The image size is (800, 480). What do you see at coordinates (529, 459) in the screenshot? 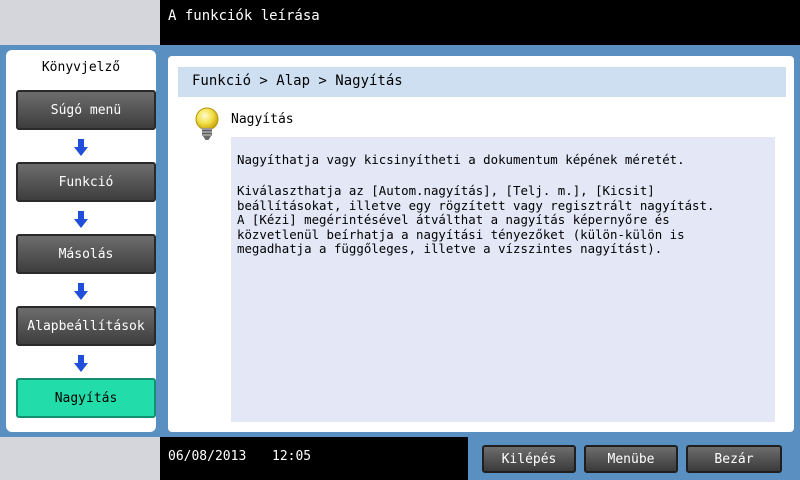
I see `exit-button: Kilépés` at bounding box center [529, 459].